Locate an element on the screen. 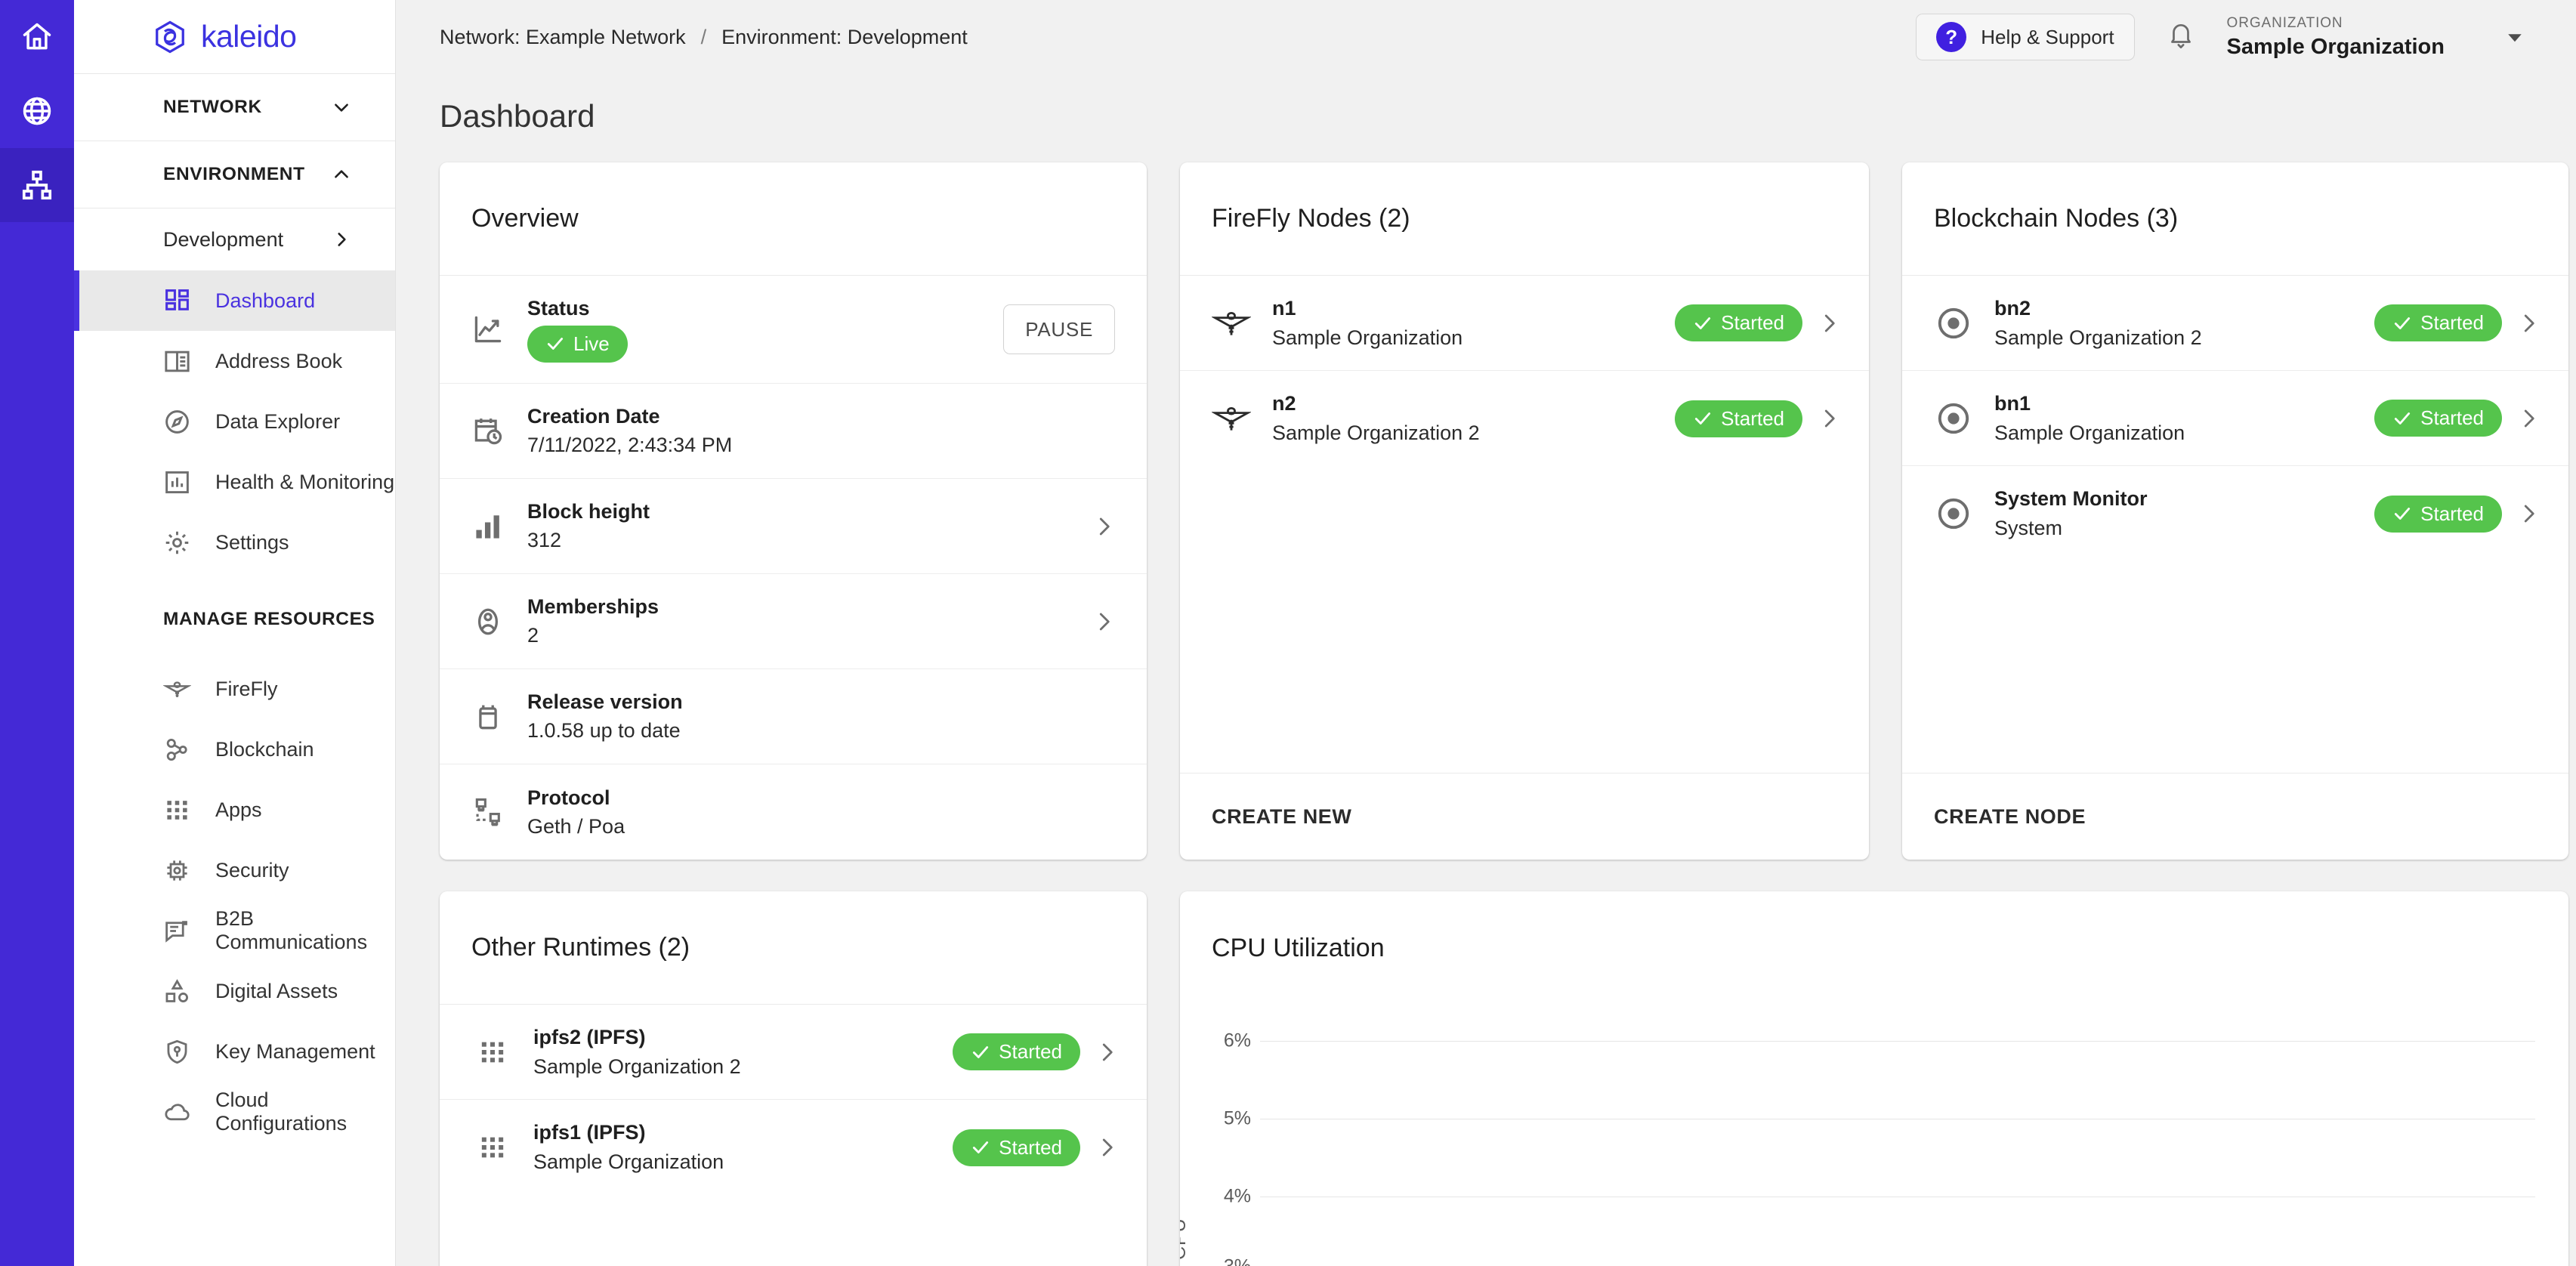 The image size is (2576, 1266). sidebar-item-key-management: Key Management is located at coordinates (234, 1051).